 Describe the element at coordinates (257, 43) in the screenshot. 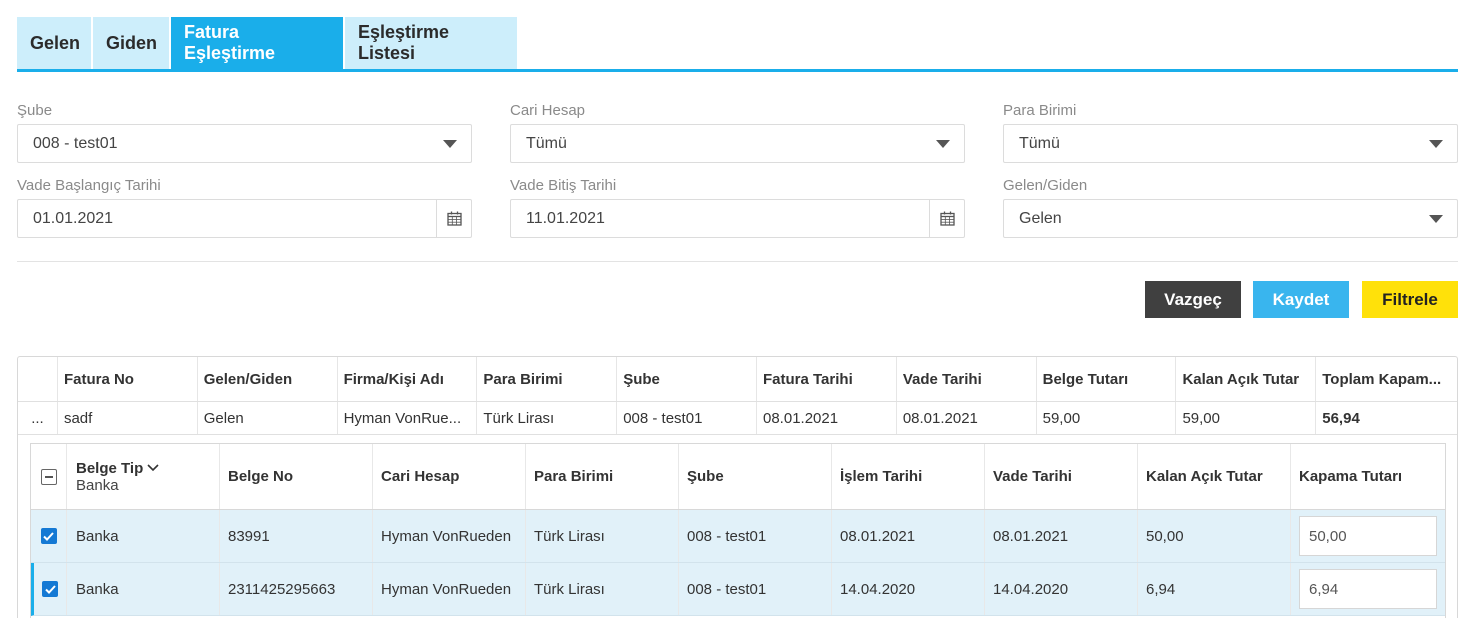

I see `tab-fatura-eslestirme: Fatura Eşleştirme` at that location.